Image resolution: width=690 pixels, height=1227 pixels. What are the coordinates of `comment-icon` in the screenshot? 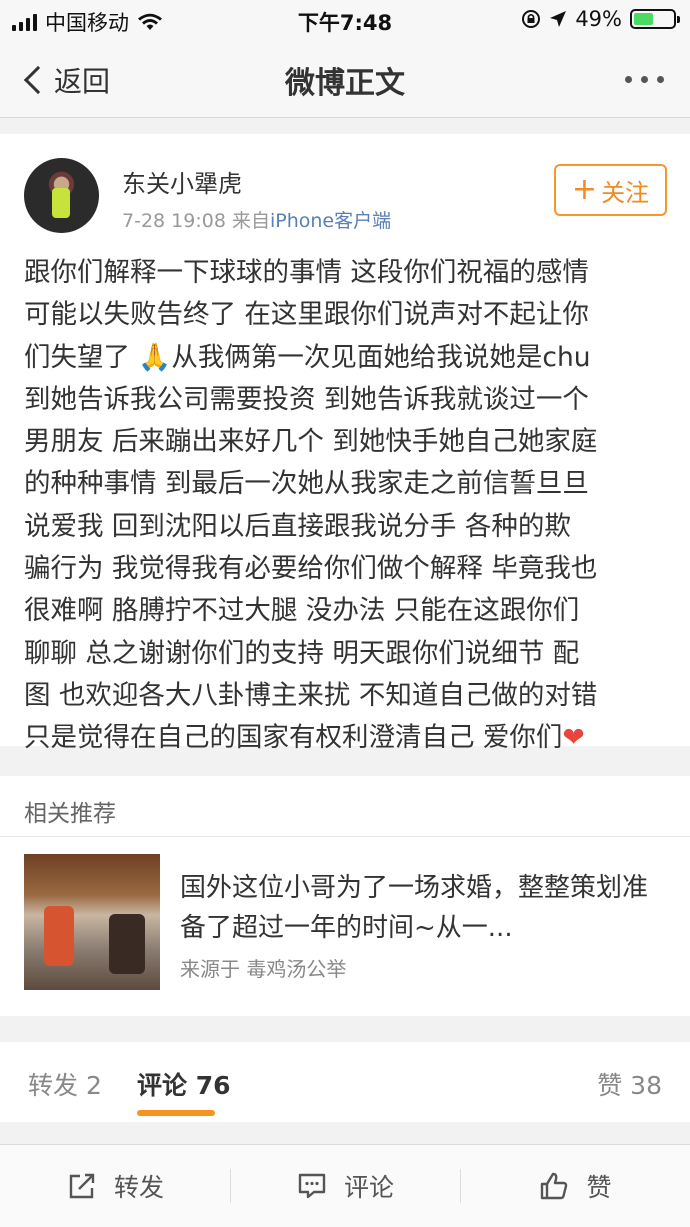 It's located at (312, 1186).